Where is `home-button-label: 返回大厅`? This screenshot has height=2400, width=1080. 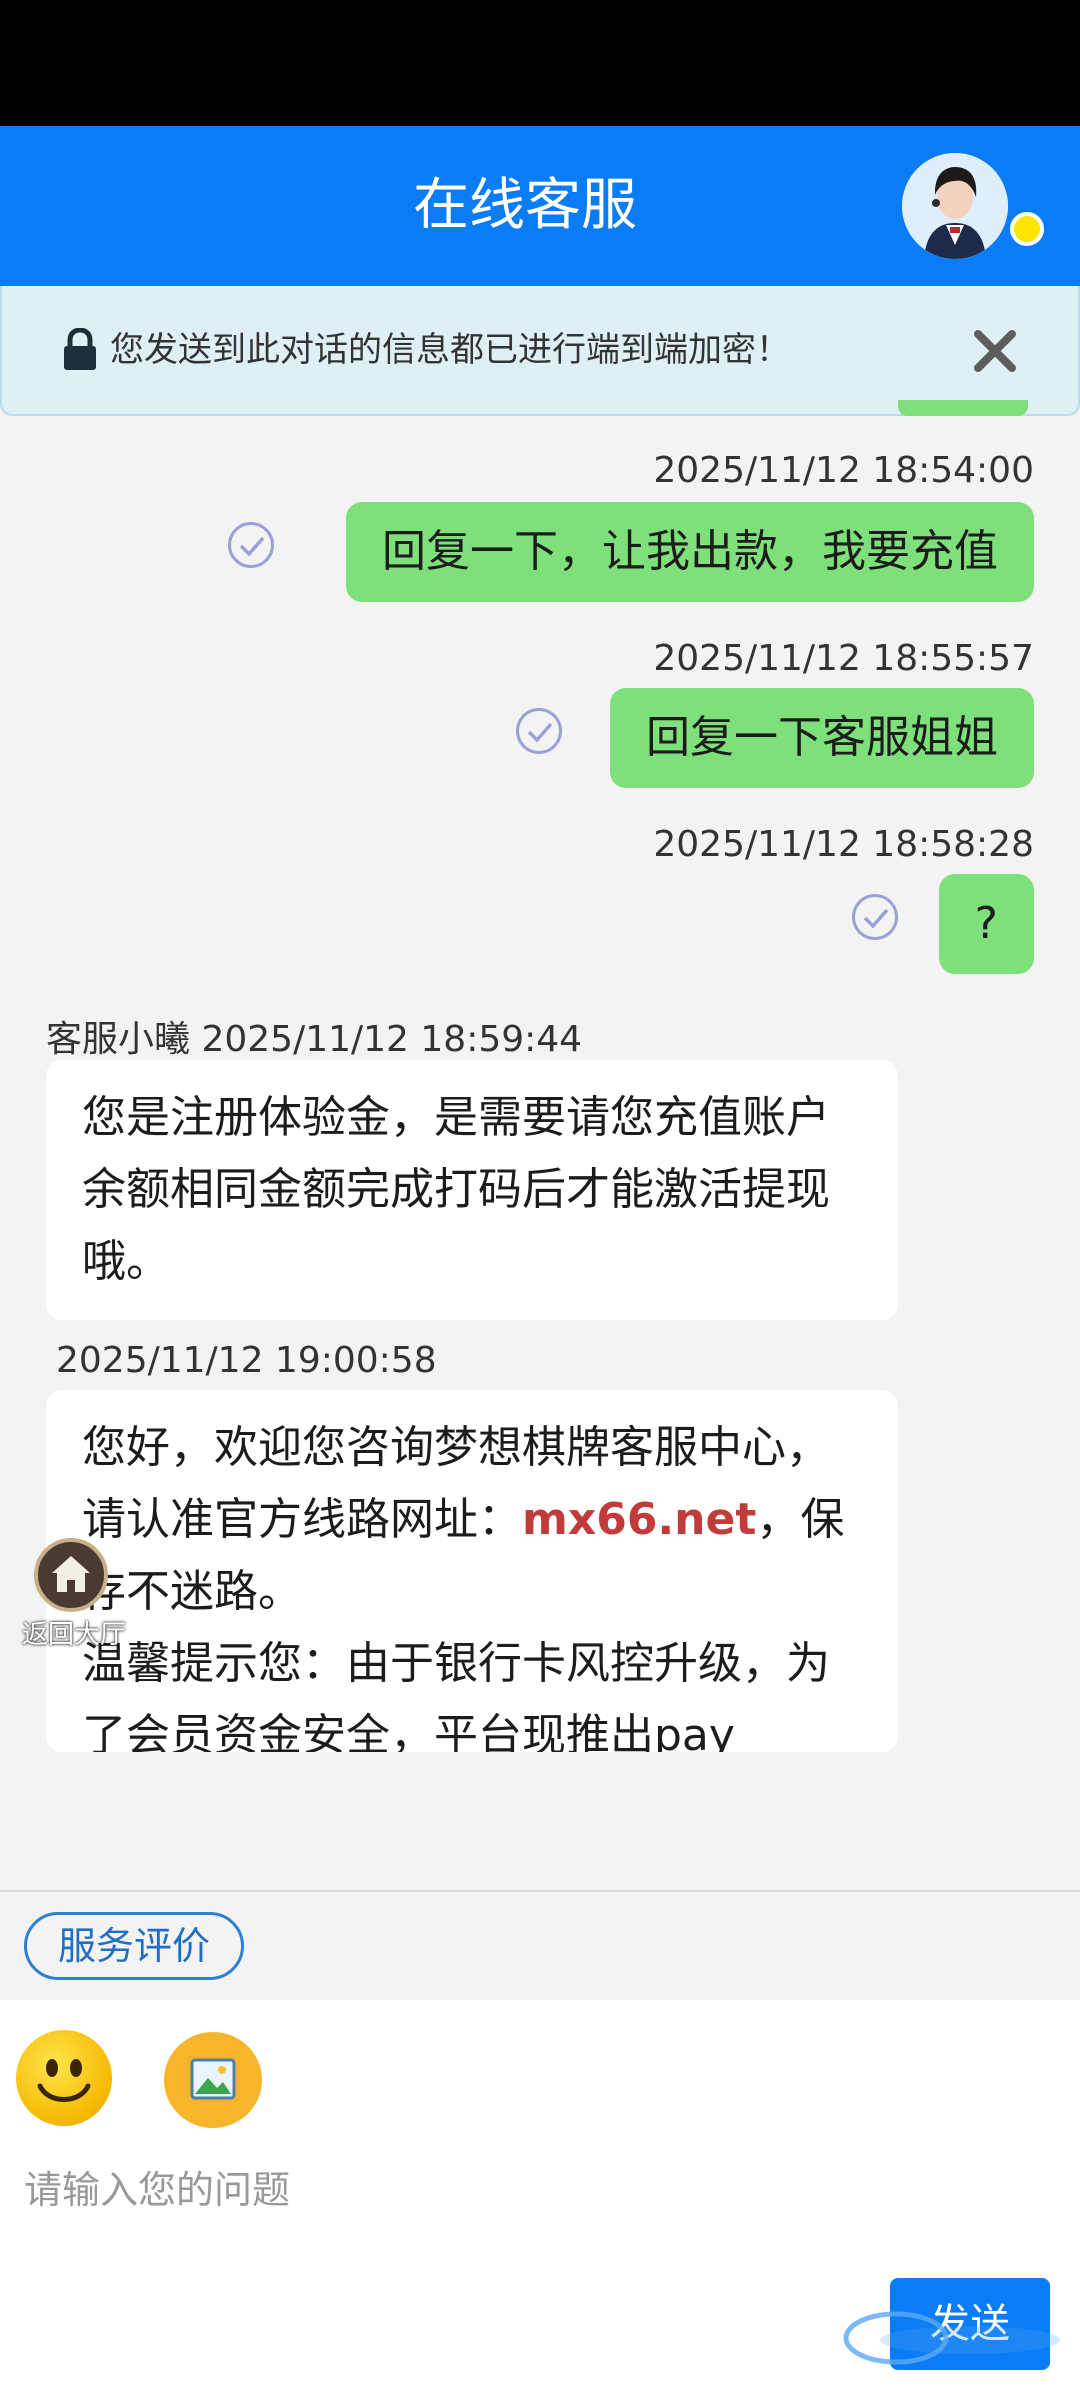 home-button-label: 返回大厅 is located at coordinates (74, 1632).